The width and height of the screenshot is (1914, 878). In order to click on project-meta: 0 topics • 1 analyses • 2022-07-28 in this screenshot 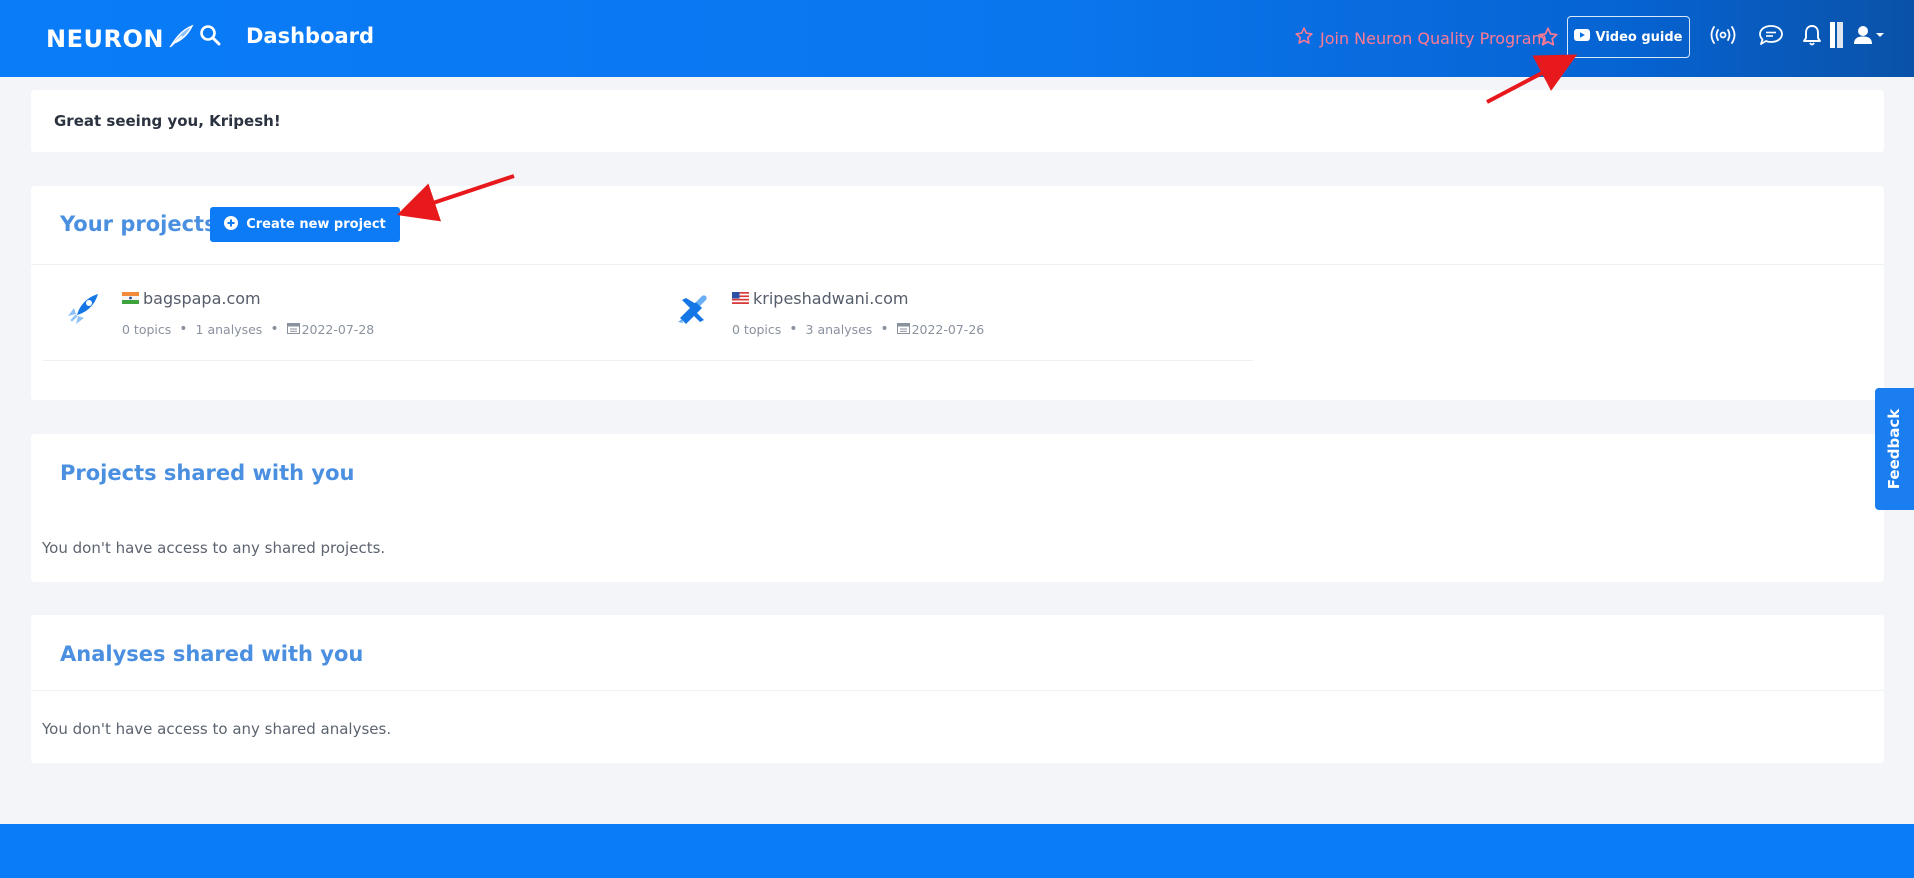, I will do `click(248, 329)`.